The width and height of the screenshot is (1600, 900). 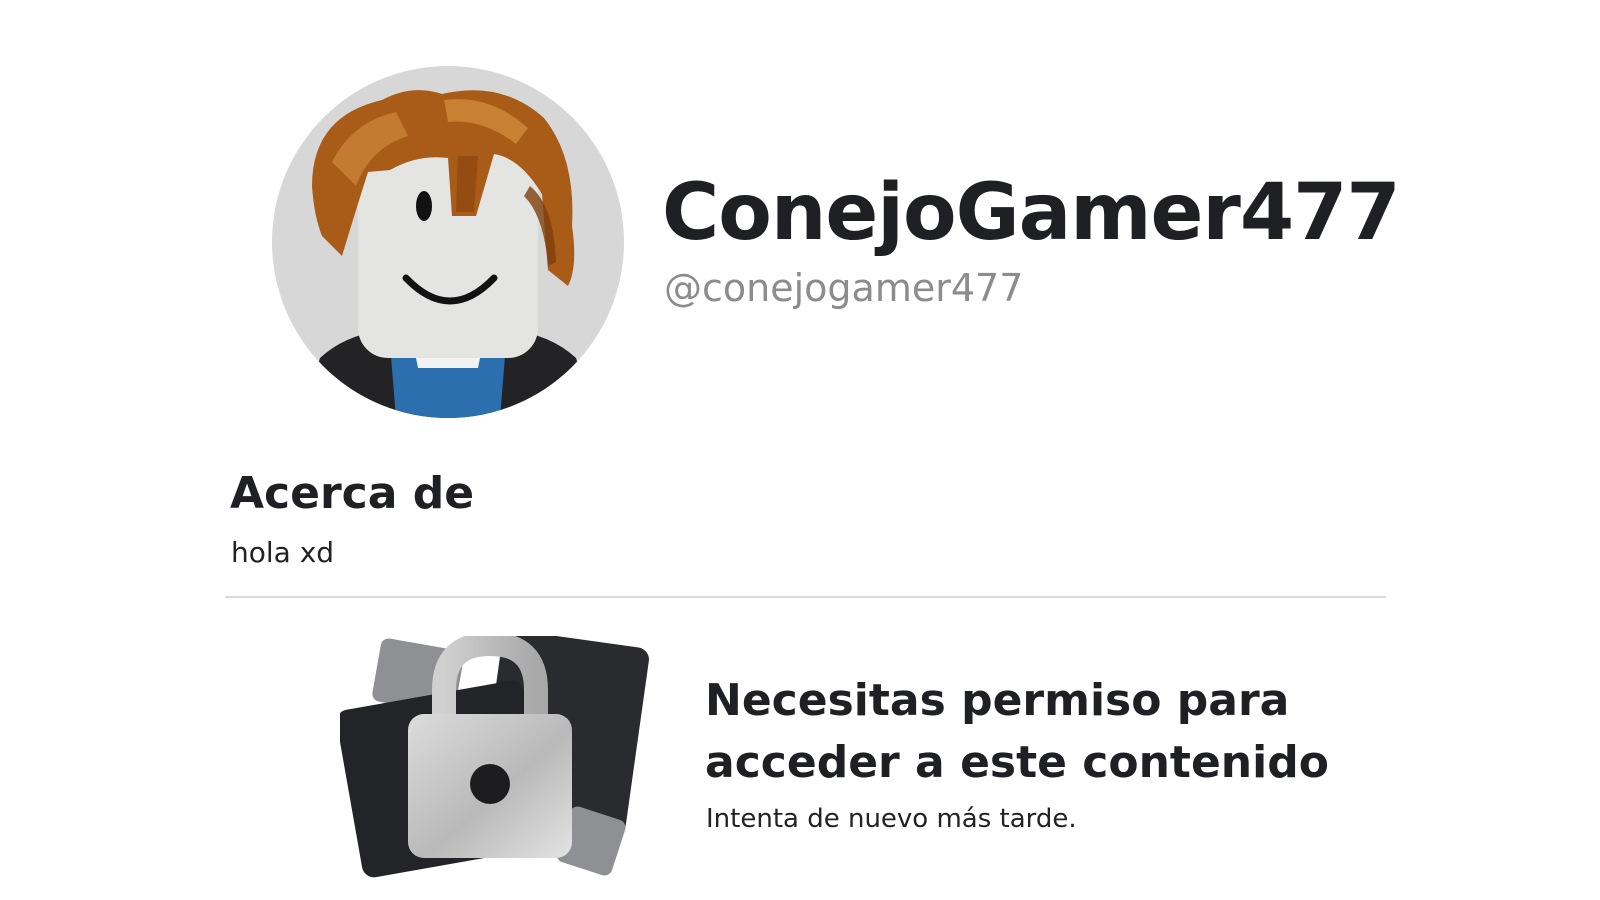 I want to click on about-text: hola xd, so click(x=283, y=552).